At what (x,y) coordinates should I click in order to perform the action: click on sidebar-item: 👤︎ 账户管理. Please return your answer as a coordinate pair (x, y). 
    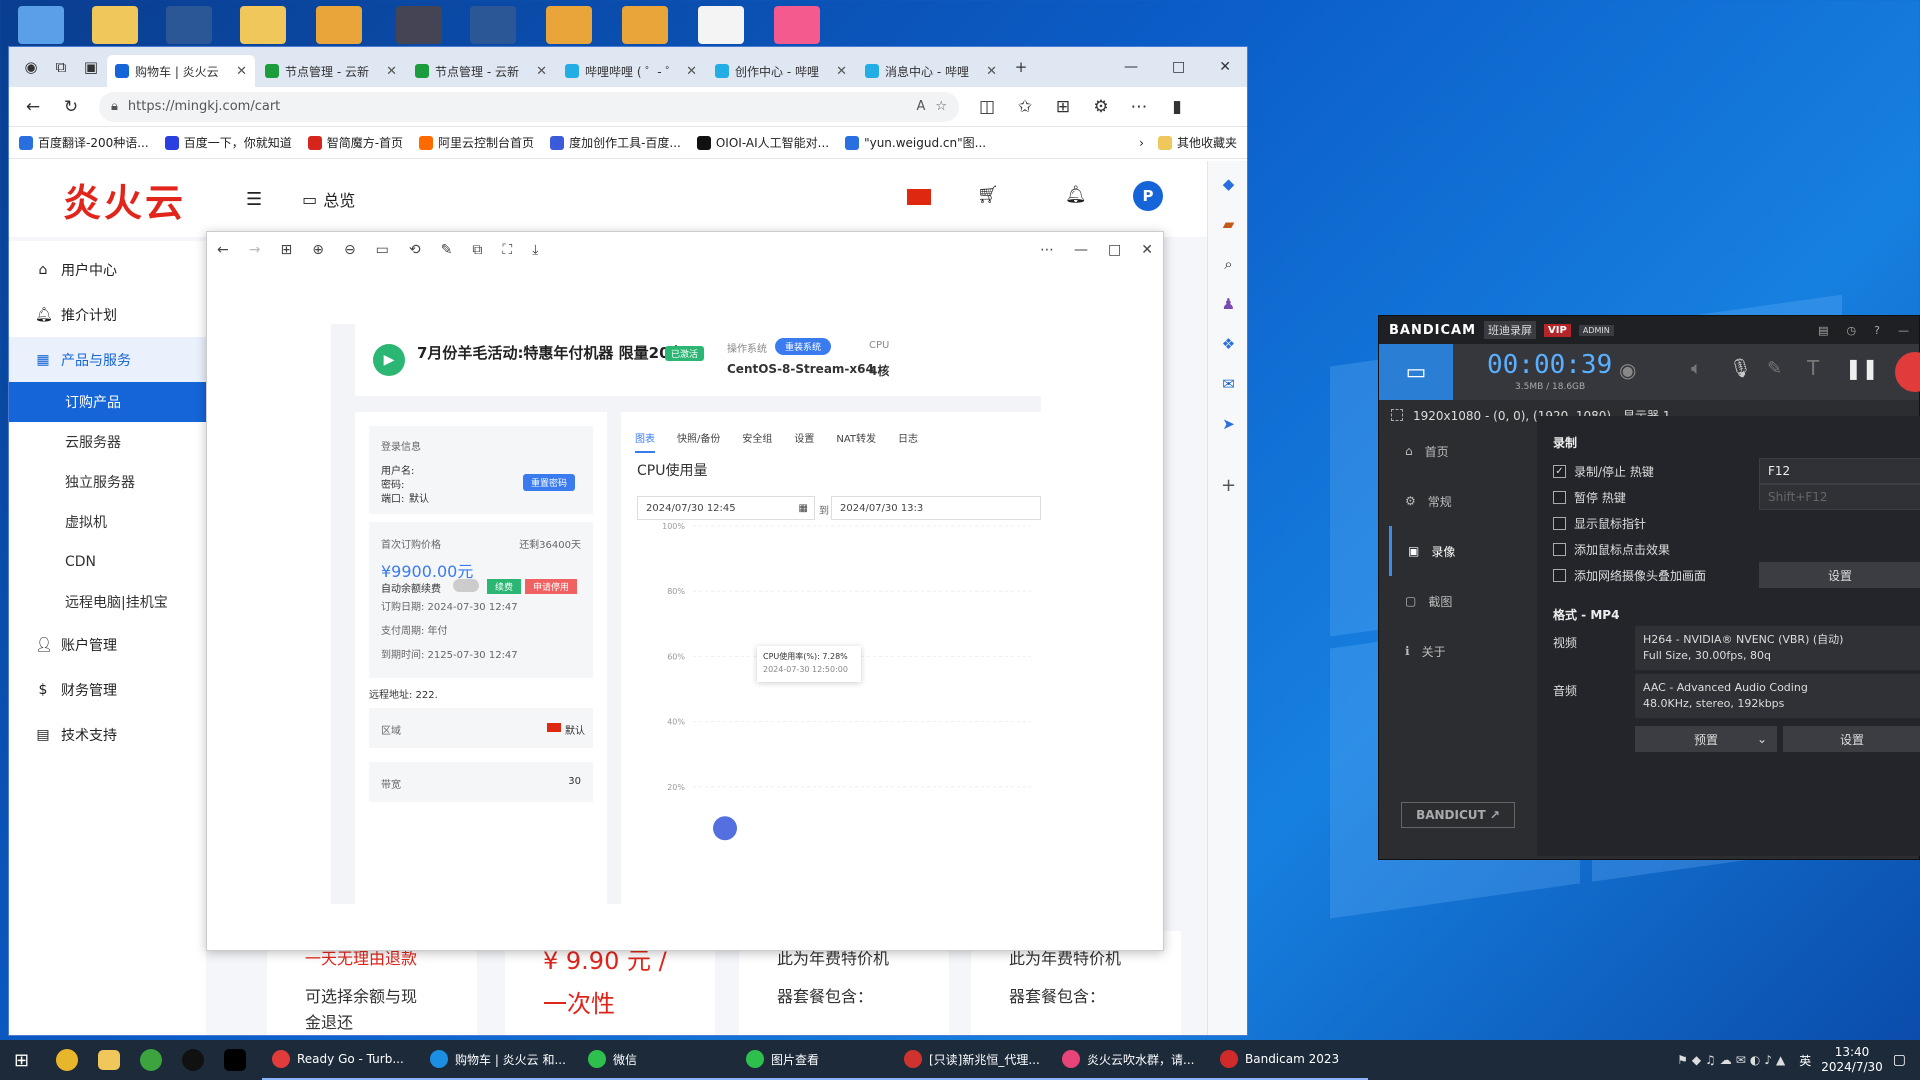
    Looking at the image, I should click on (107, 644).